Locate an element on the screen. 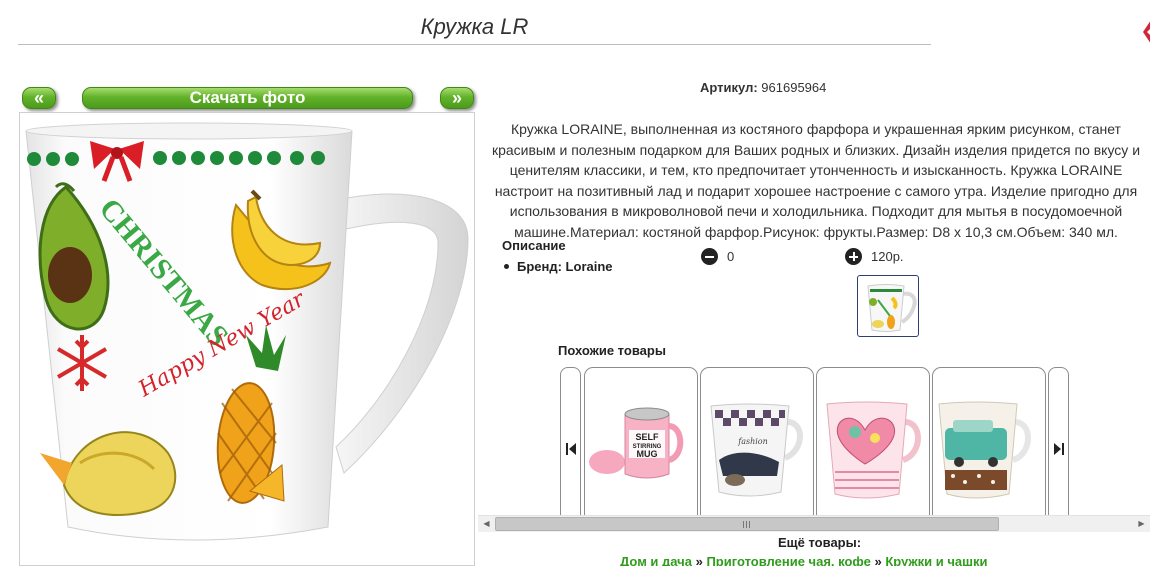 The image size is (1150, 566). scrollbar-thumb is located at coordinates (747, 524).